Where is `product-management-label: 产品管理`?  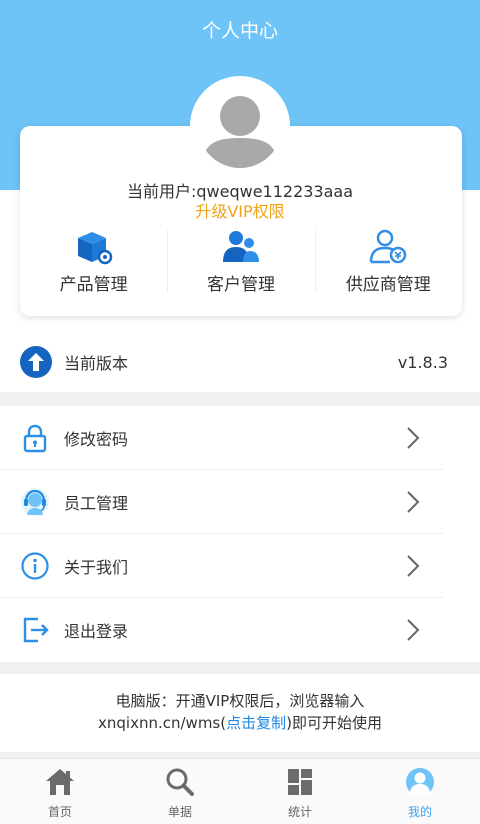 product-management-label: 产品管理 is located at coordinates (93, 285).